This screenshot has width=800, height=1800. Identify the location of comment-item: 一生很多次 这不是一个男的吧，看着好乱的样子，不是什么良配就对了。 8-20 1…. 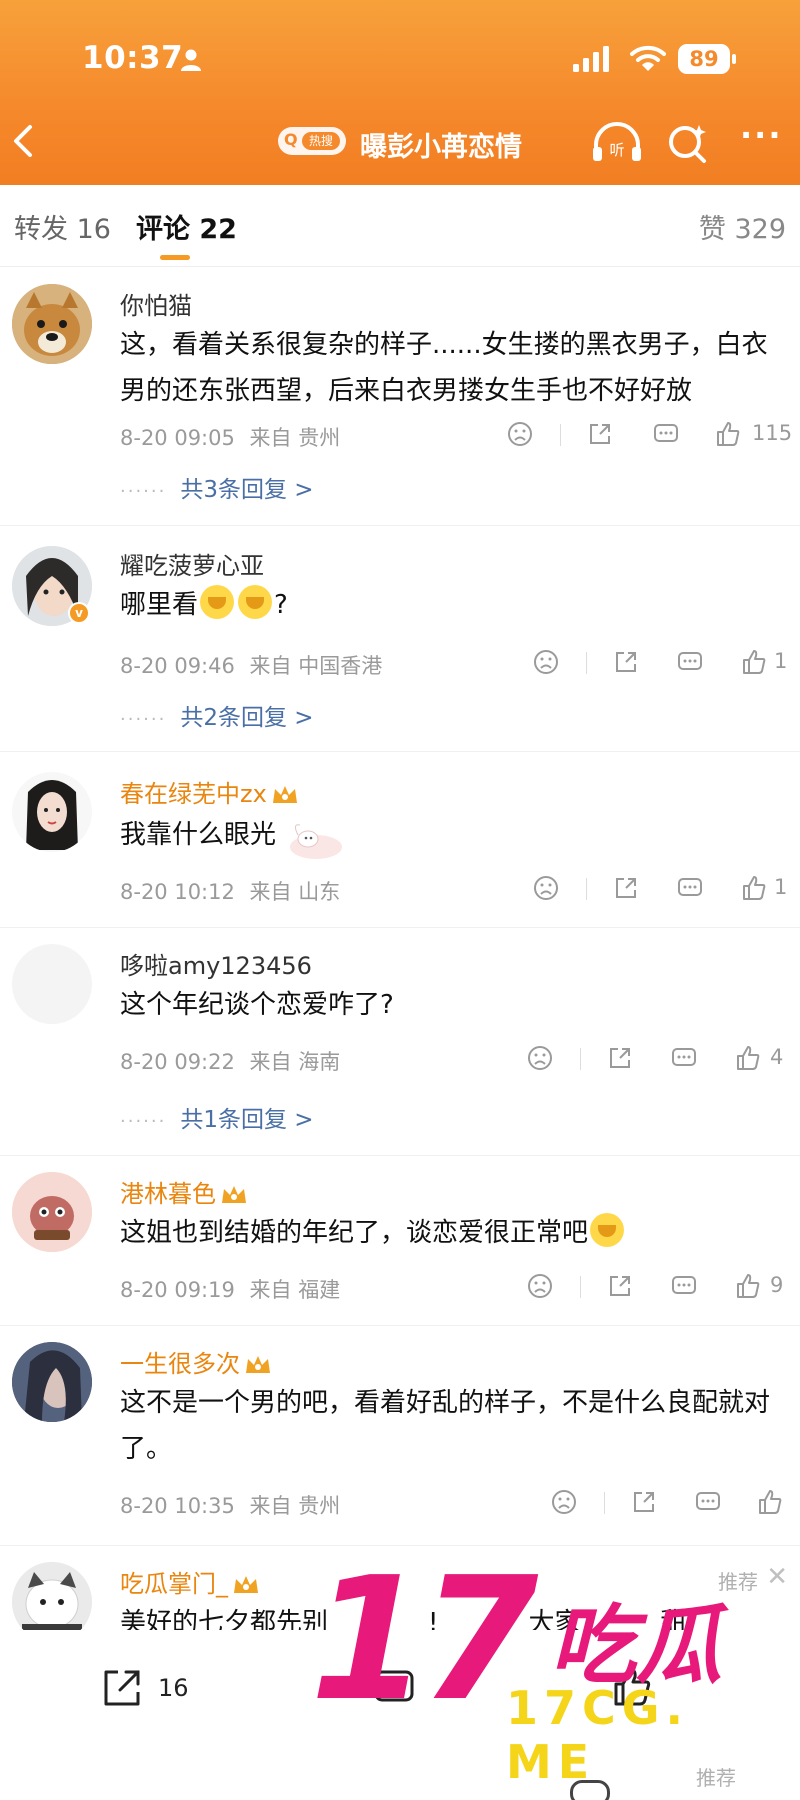
(400, 1436).